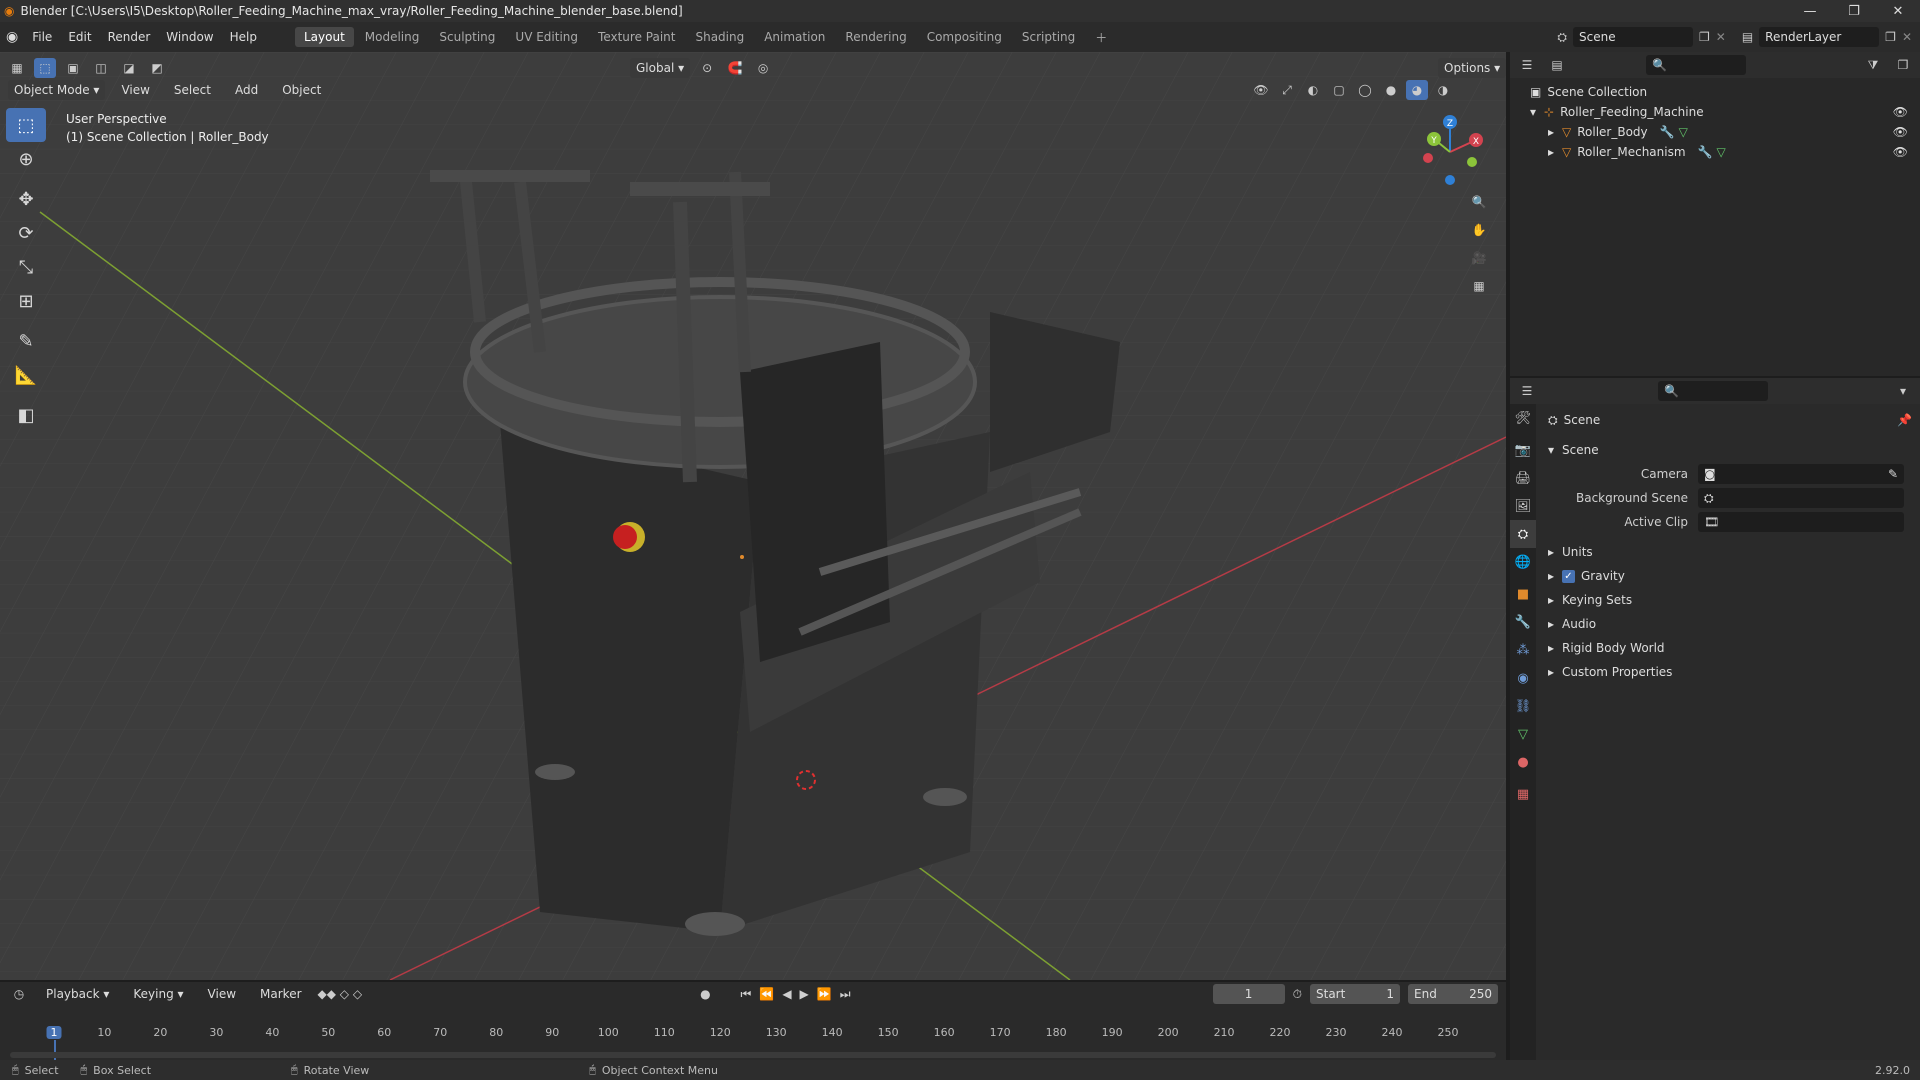 The height and width of the screenshot is (1080, 1920). I want to click on panel-audio: ▸ Audio, so click(1730, 624).